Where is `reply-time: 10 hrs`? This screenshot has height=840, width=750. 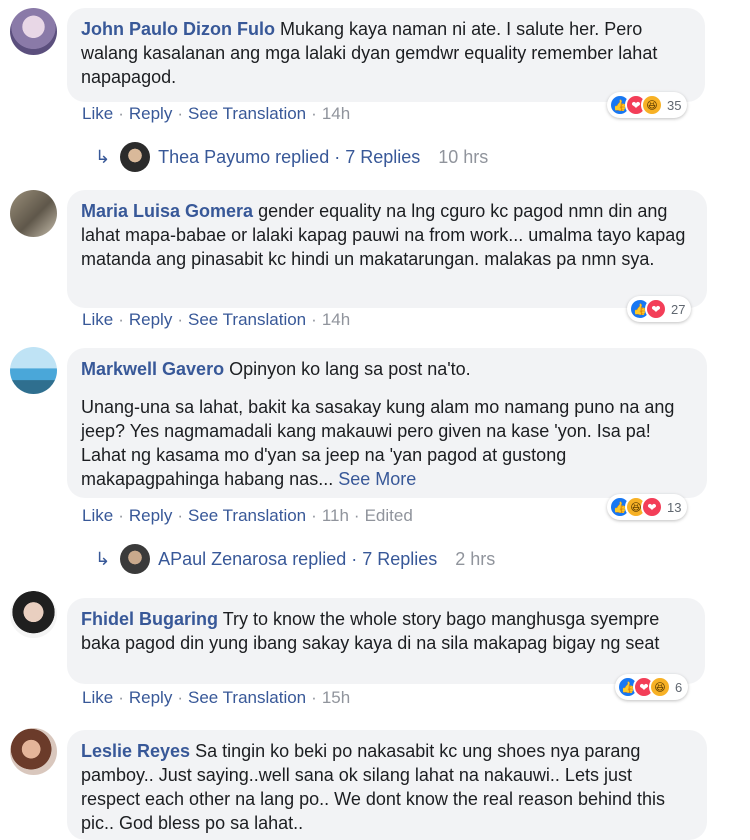
reply-time: 10 hrs is located at coordinates (463, 156).